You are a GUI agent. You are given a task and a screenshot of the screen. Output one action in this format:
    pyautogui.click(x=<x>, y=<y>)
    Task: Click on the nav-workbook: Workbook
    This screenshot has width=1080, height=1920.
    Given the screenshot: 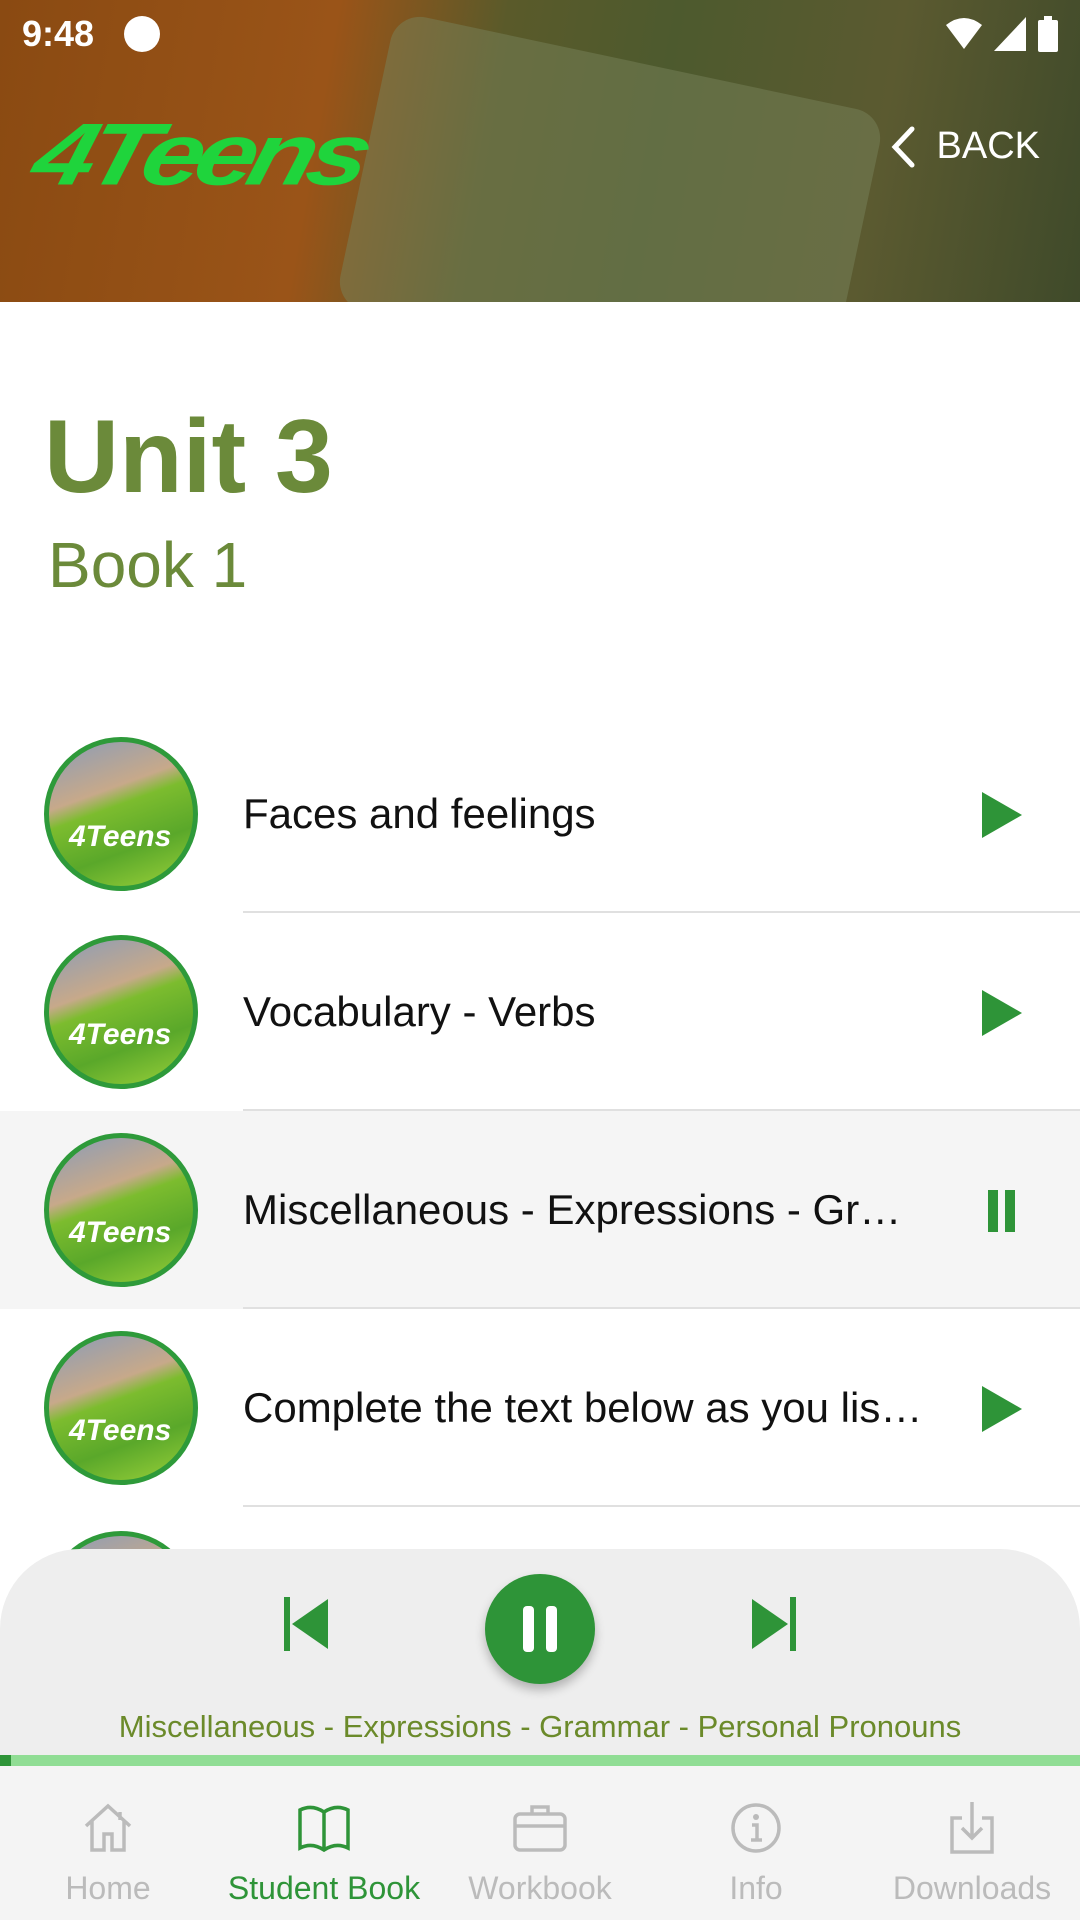 What is the action you would take?
    pyautogui.click(x=540, y=1843)
    